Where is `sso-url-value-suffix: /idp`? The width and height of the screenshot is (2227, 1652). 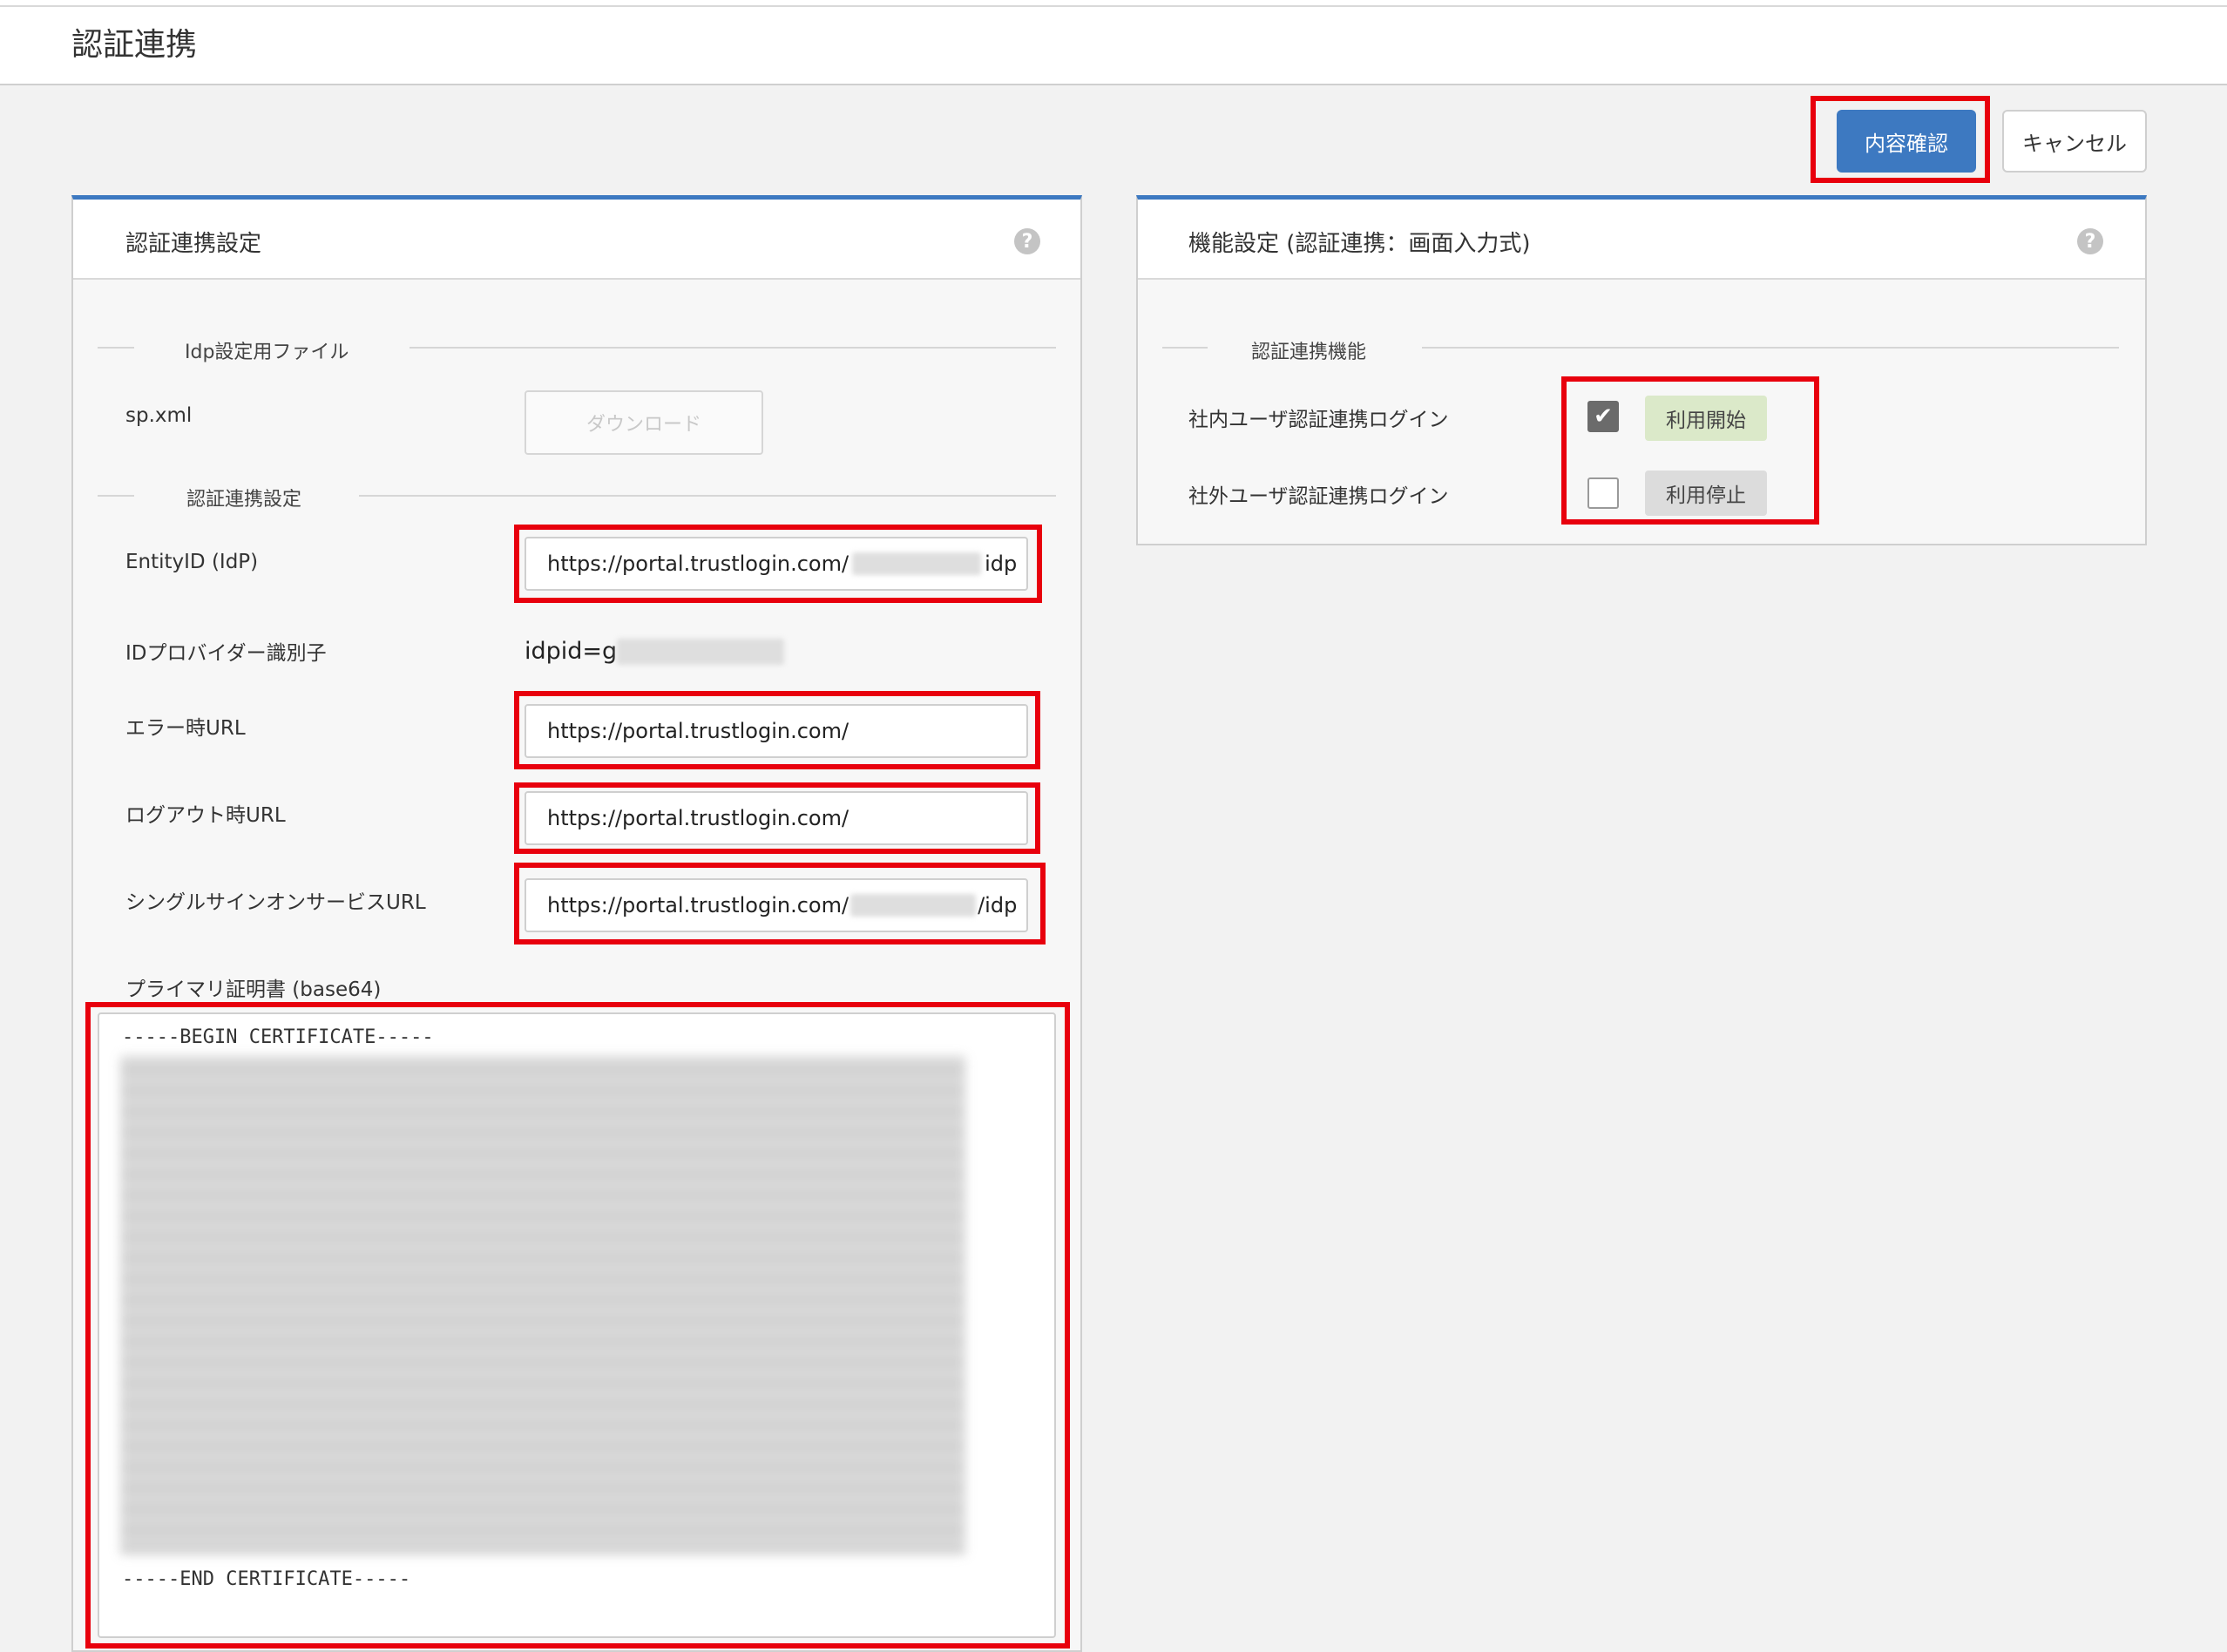 sso-url-value-suffix: /idp is located at coordinates (998, 905).